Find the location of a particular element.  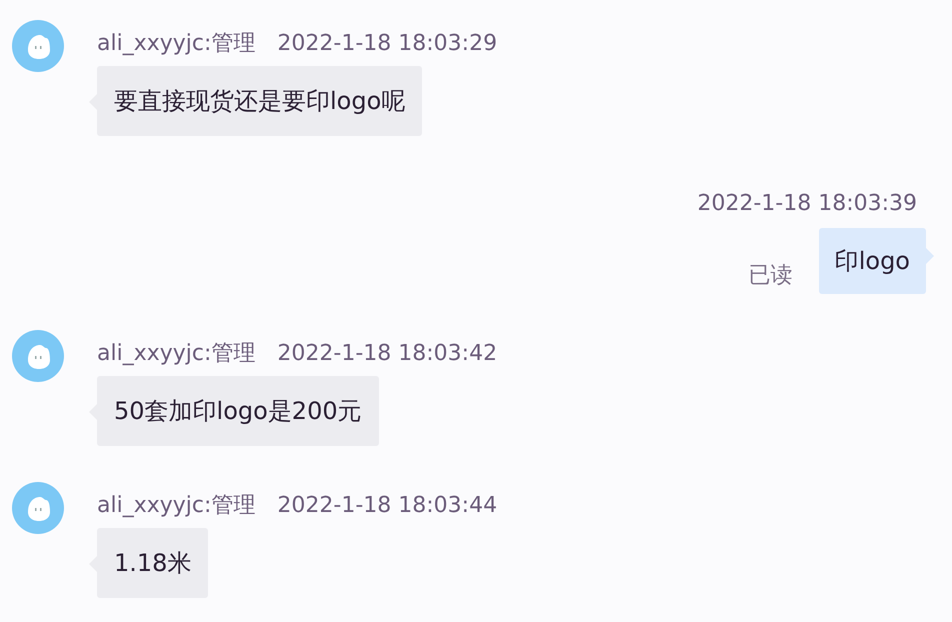

message-time: 2022-1-18 18:03:39 is located at coordinates (807, 204).